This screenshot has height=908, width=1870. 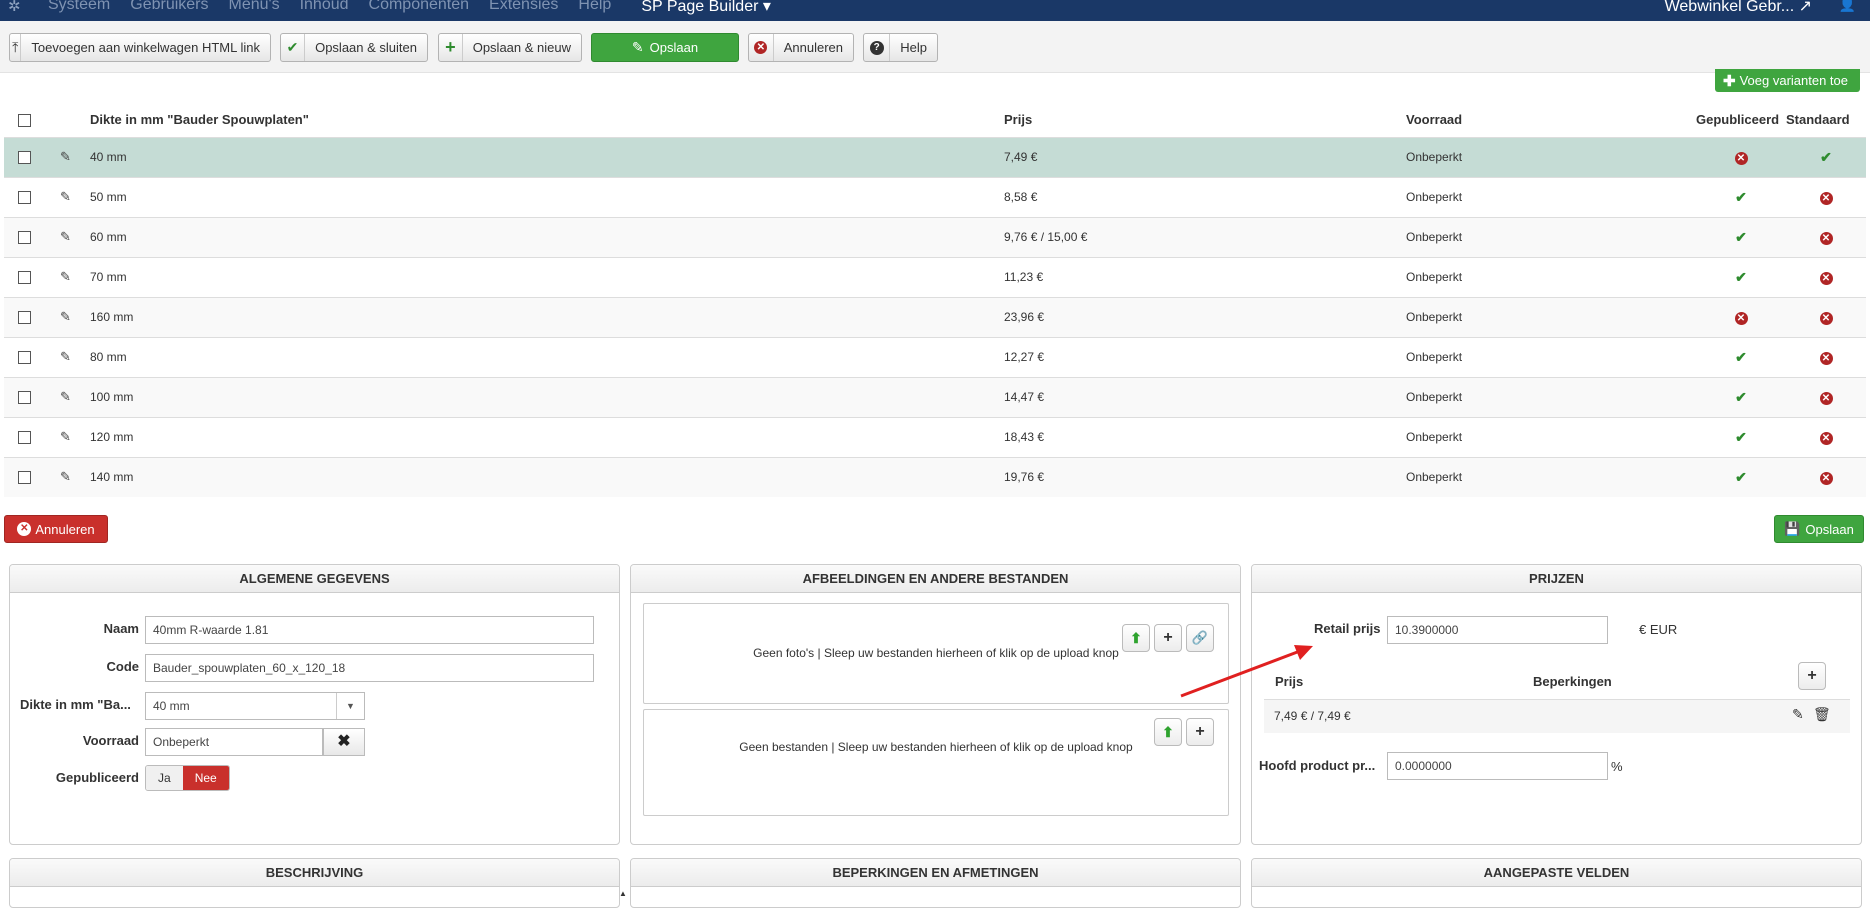 What do you see at coordinates (547, 316) in the screenshot?
I see `dikte-cell: 160 mm` at bounding box center [547, 316].